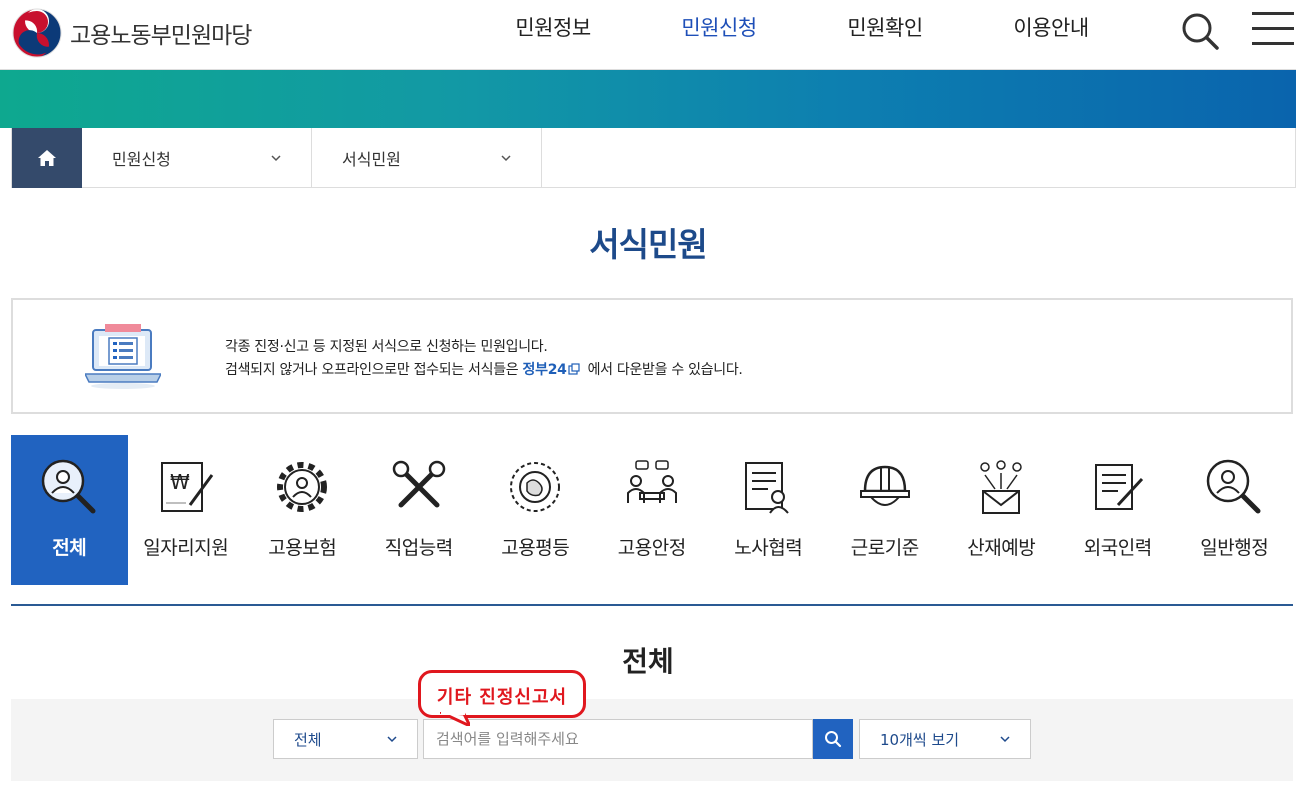 Image resolution: width=1296 pixels, height=787 pixels. I want to click on home-button, so click(47, 158).